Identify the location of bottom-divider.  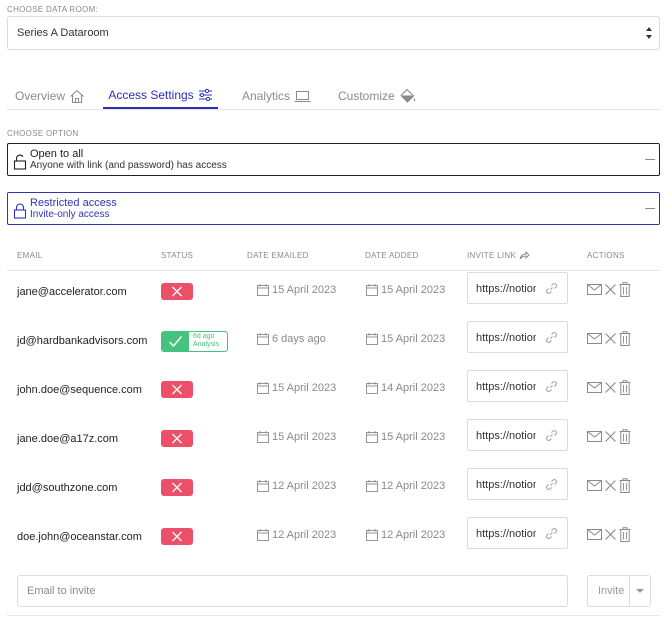
(333, 615).